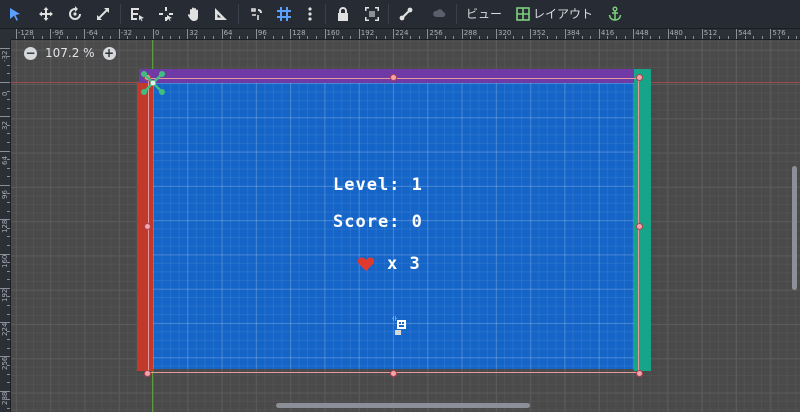 This screenshot has height=412, width=800. Describe the element at coordinates (5, 93) in the screenshot. I see `ruler-left-label: 0` at that location.